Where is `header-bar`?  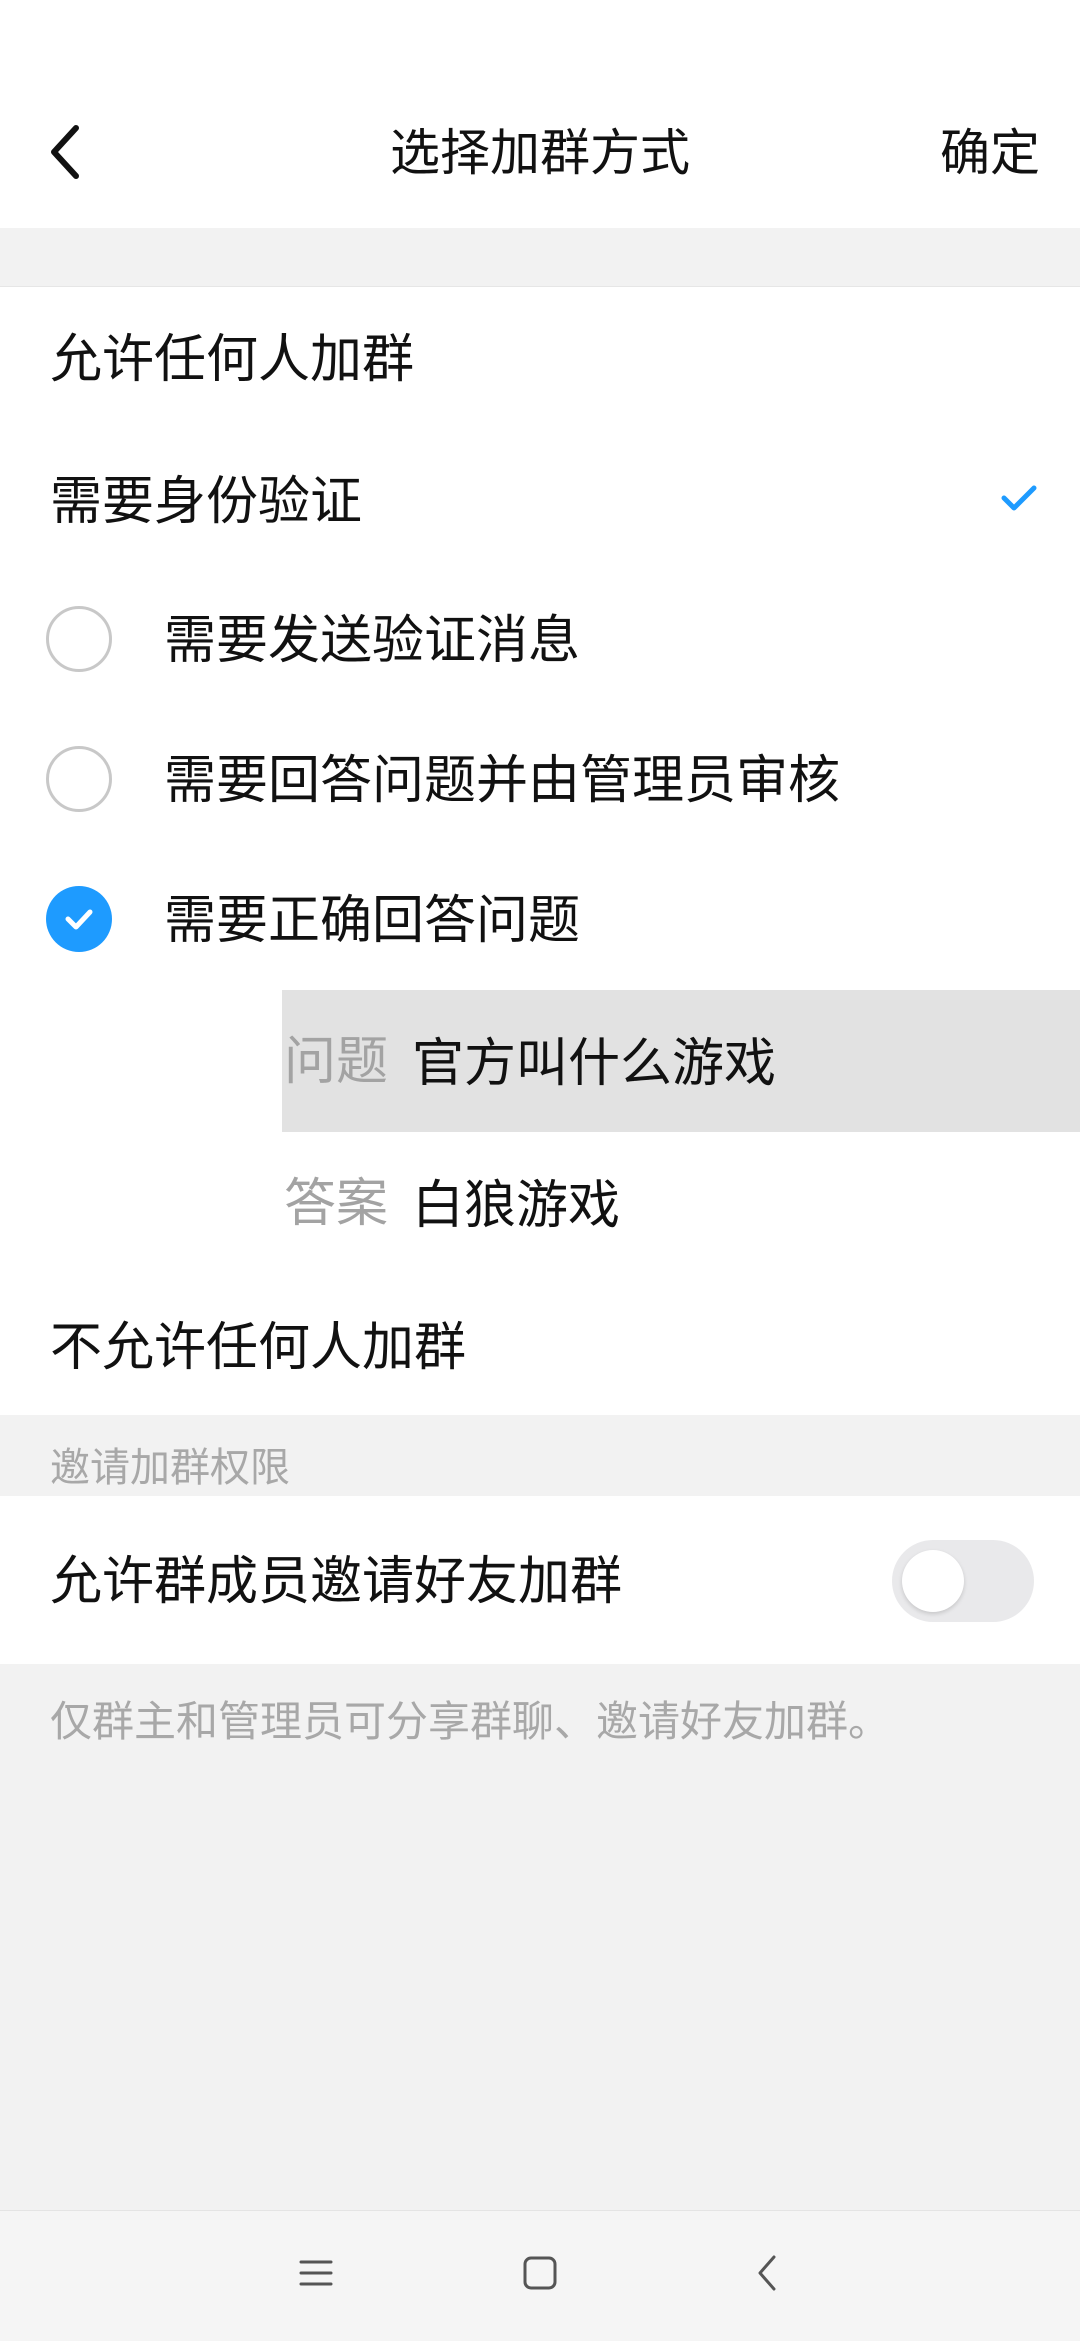
header-bar is located at coordinates (540, 114).